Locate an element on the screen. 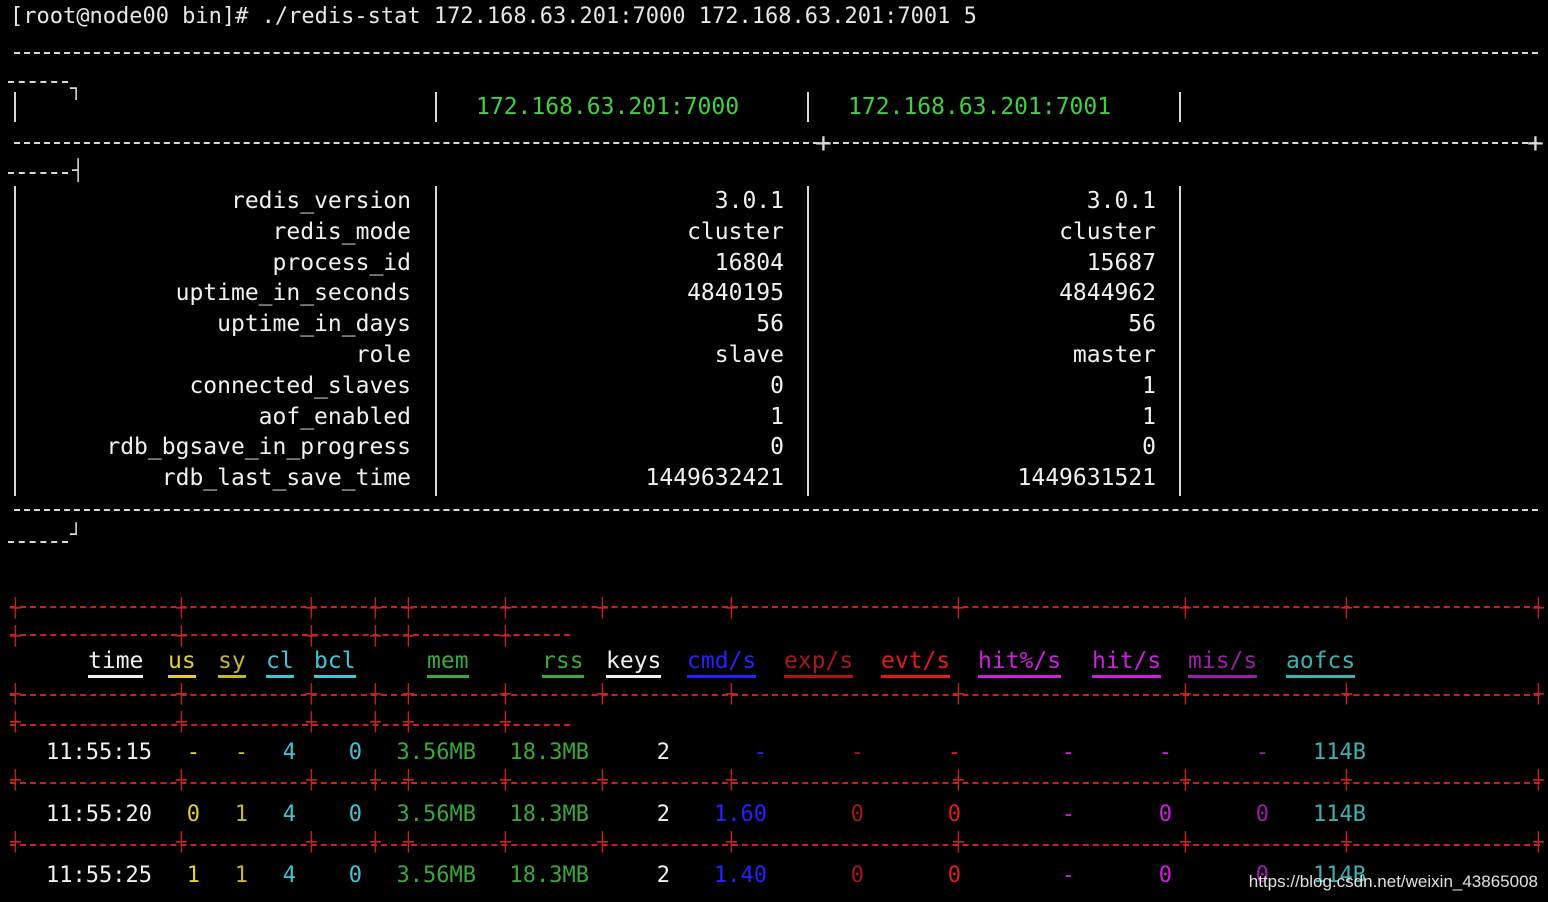  column-header-cmd: cmd/s is located at coordinates (722, 663).